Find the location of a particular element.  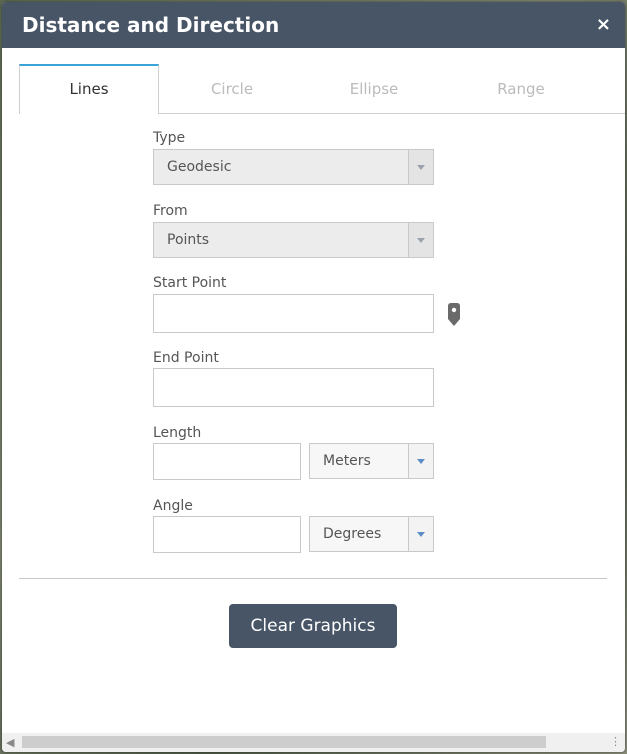

tab-bar: Lines Circle Ellipse Range is located at coordinates (322, 89).